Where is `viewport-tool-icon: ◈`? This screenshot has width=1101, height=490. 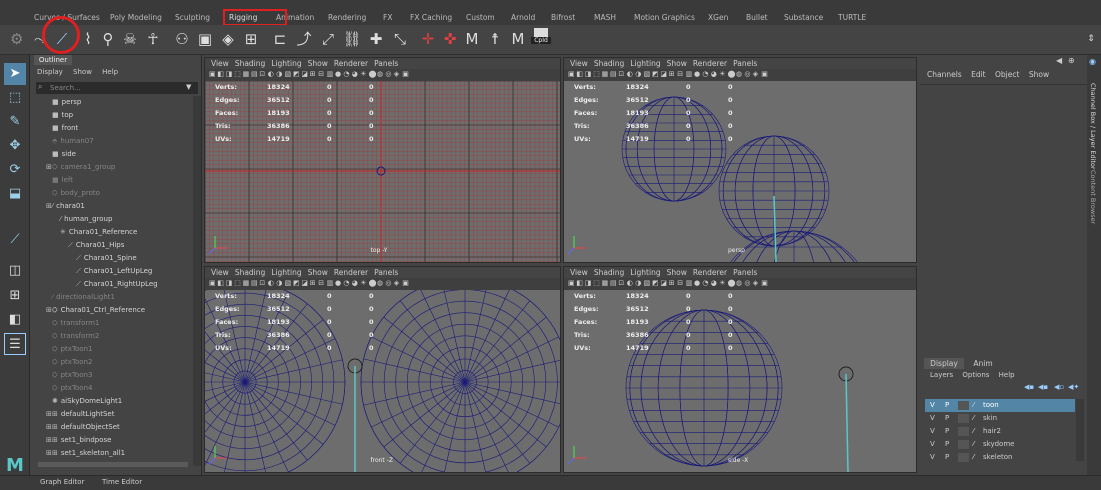
viewport-tool-icon: ◈ is located at coordinates (755, 74).